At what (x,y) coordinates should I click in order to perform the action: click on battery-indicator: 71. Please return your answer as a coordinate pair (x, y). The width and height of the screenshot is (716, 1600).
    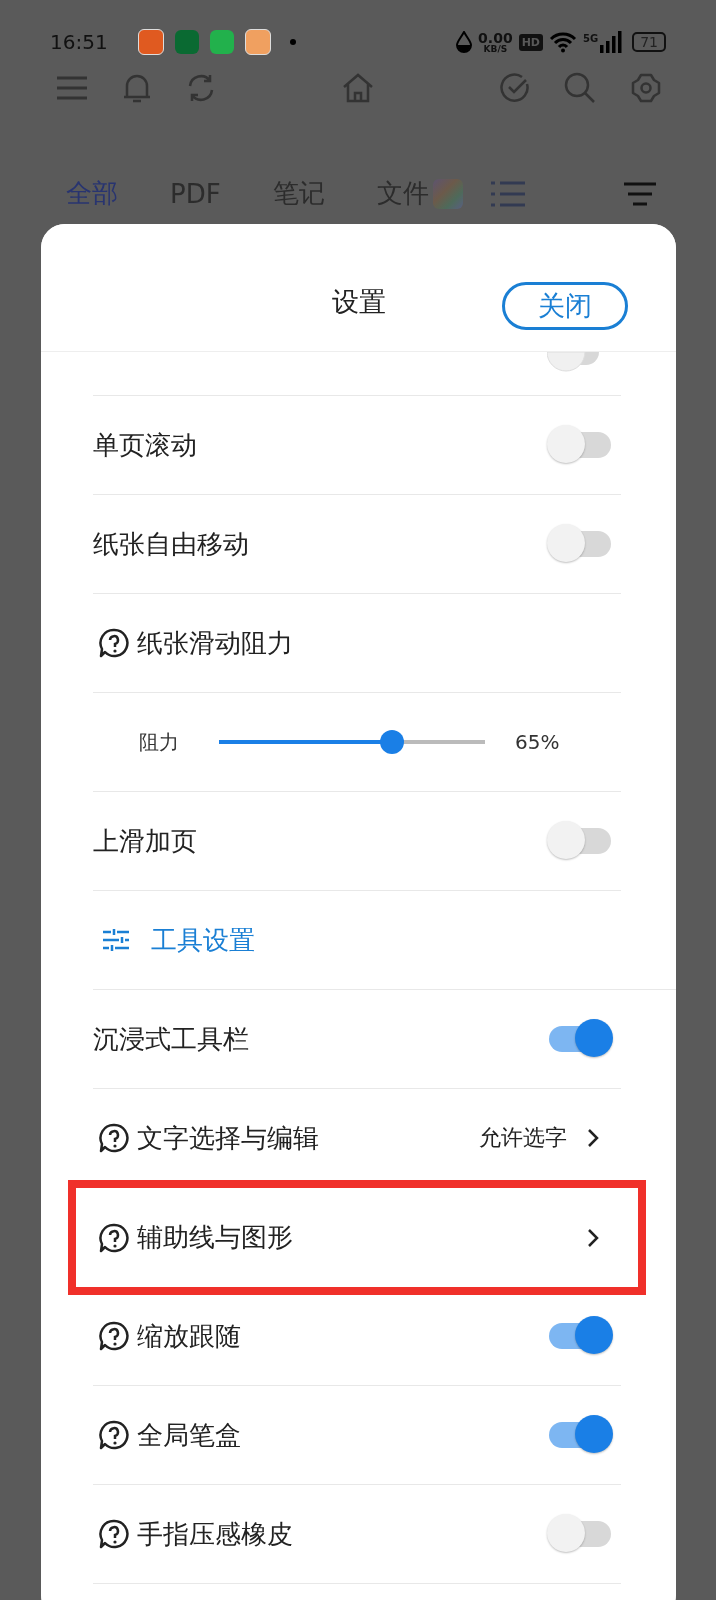
    Looking at the image, I should click on (649, 42).